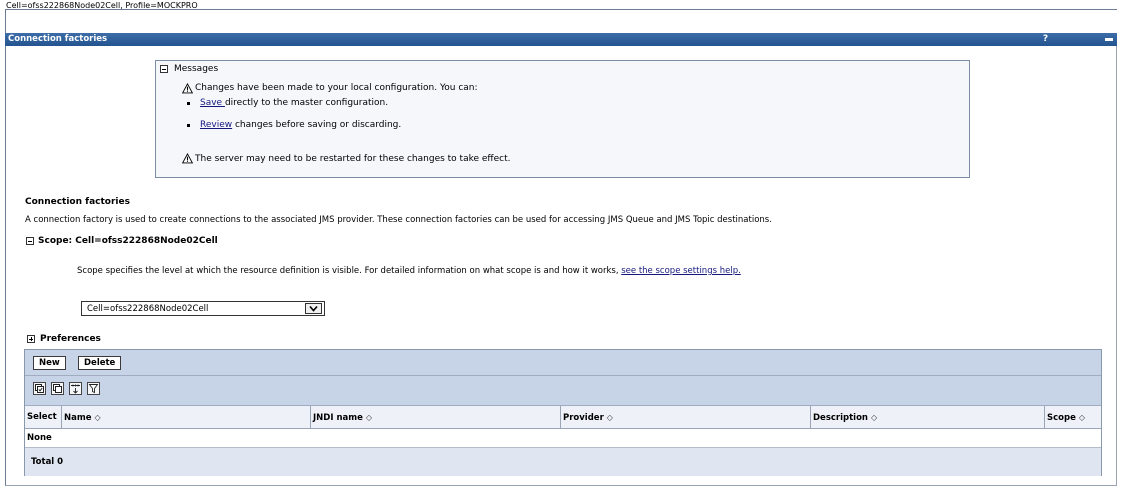 This screenshot has width=1124, height=491. I want to click on scope-header-label: Scope: Cell=, so click(70, 241).